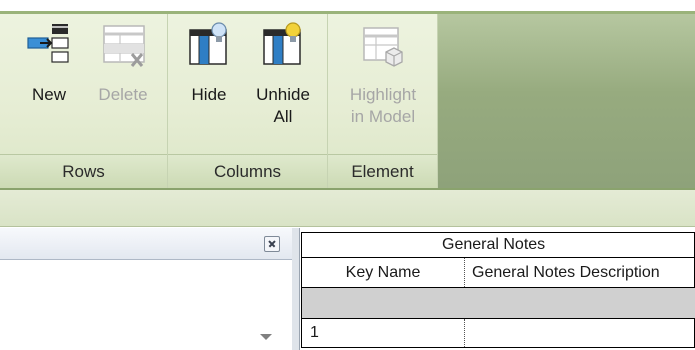 The image size is (695, 350). I want to click on columns-panel-label: Columns, so click(247, 171).